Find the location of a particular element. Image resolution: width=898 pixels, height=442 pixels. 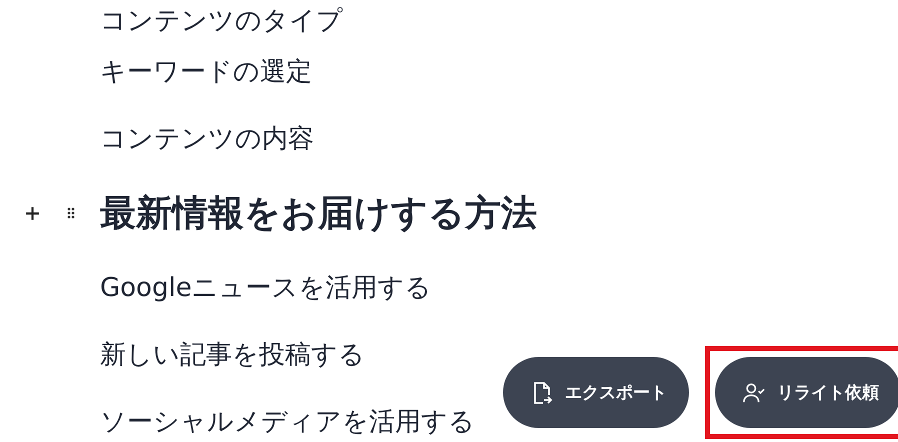

user-check-icon is located at coordinates (754, 392).